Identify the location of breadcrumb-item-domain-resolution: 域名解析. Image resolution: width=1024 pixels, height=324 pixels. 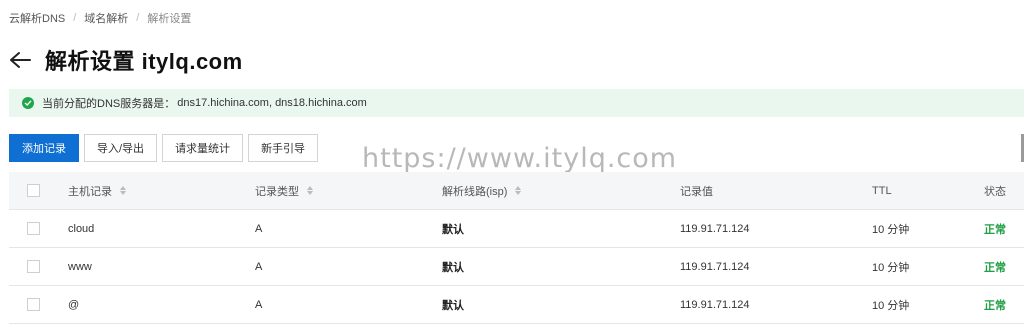
(106, 18).